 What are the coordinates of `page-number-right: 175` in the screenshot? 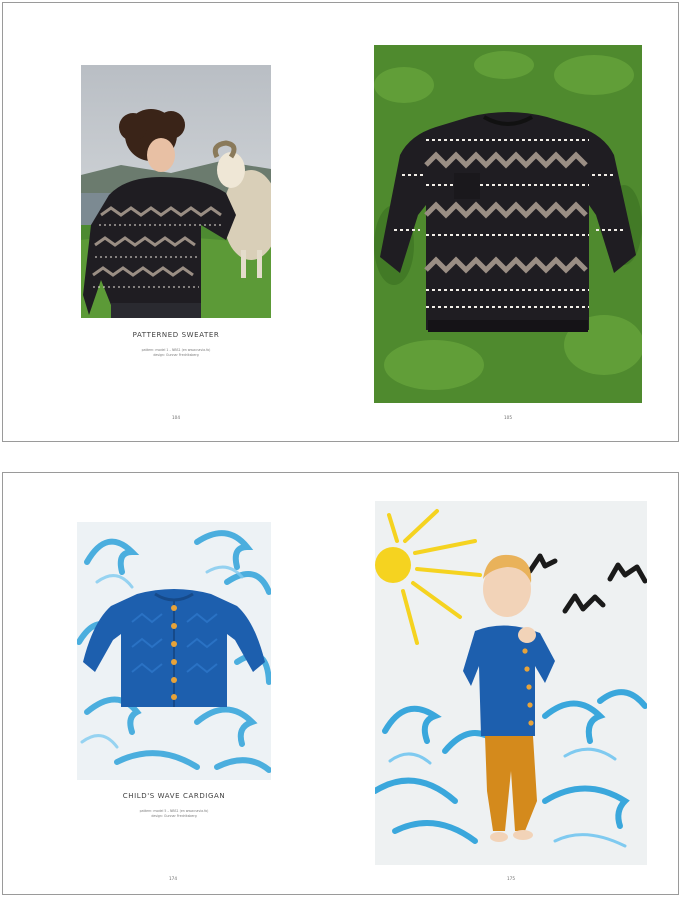 It's located at (511, 878).